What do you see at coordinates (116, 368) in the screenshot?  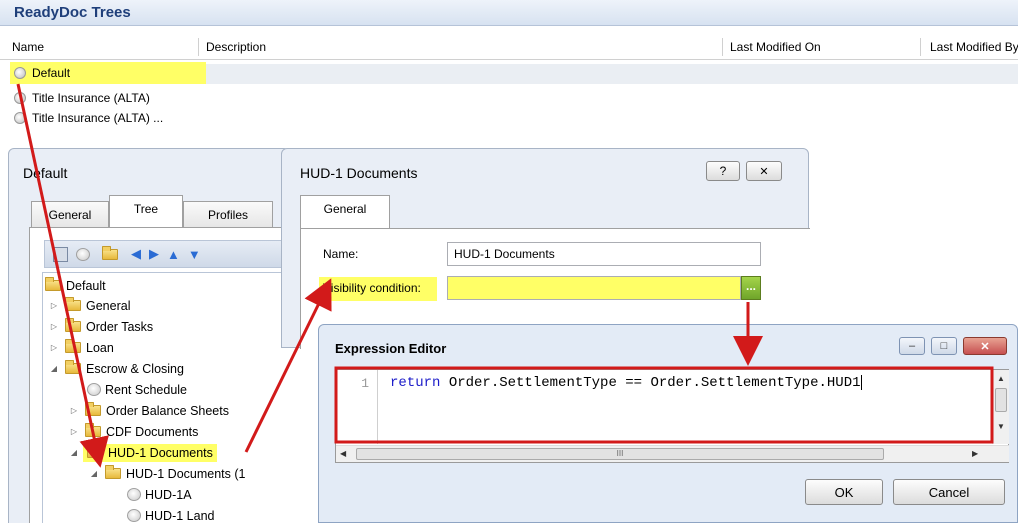 I see `tree-node-escrow-closing: ◢ Escrow & Closing` at bounding box center [116, 368].